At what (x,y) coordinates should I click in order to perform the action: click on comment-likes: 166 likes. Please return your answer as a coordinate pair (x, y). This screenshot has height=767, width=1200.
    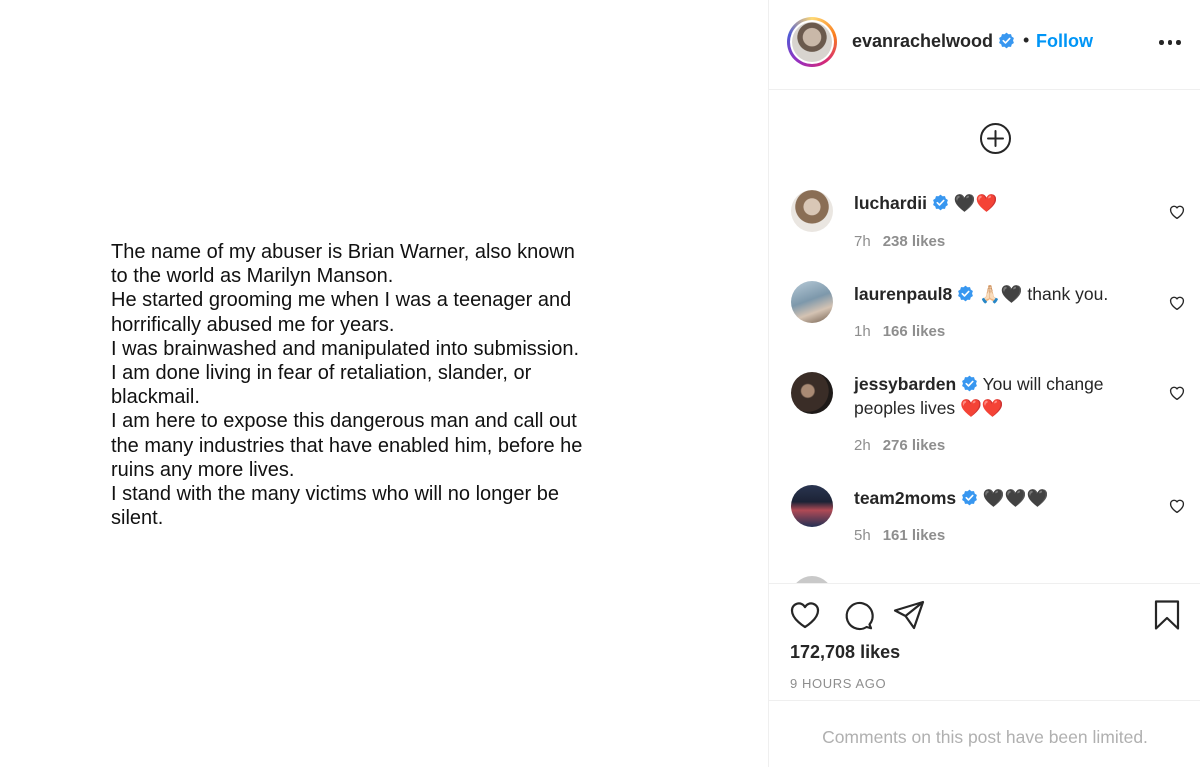
    Looking at the image, I should click on (914, 331).